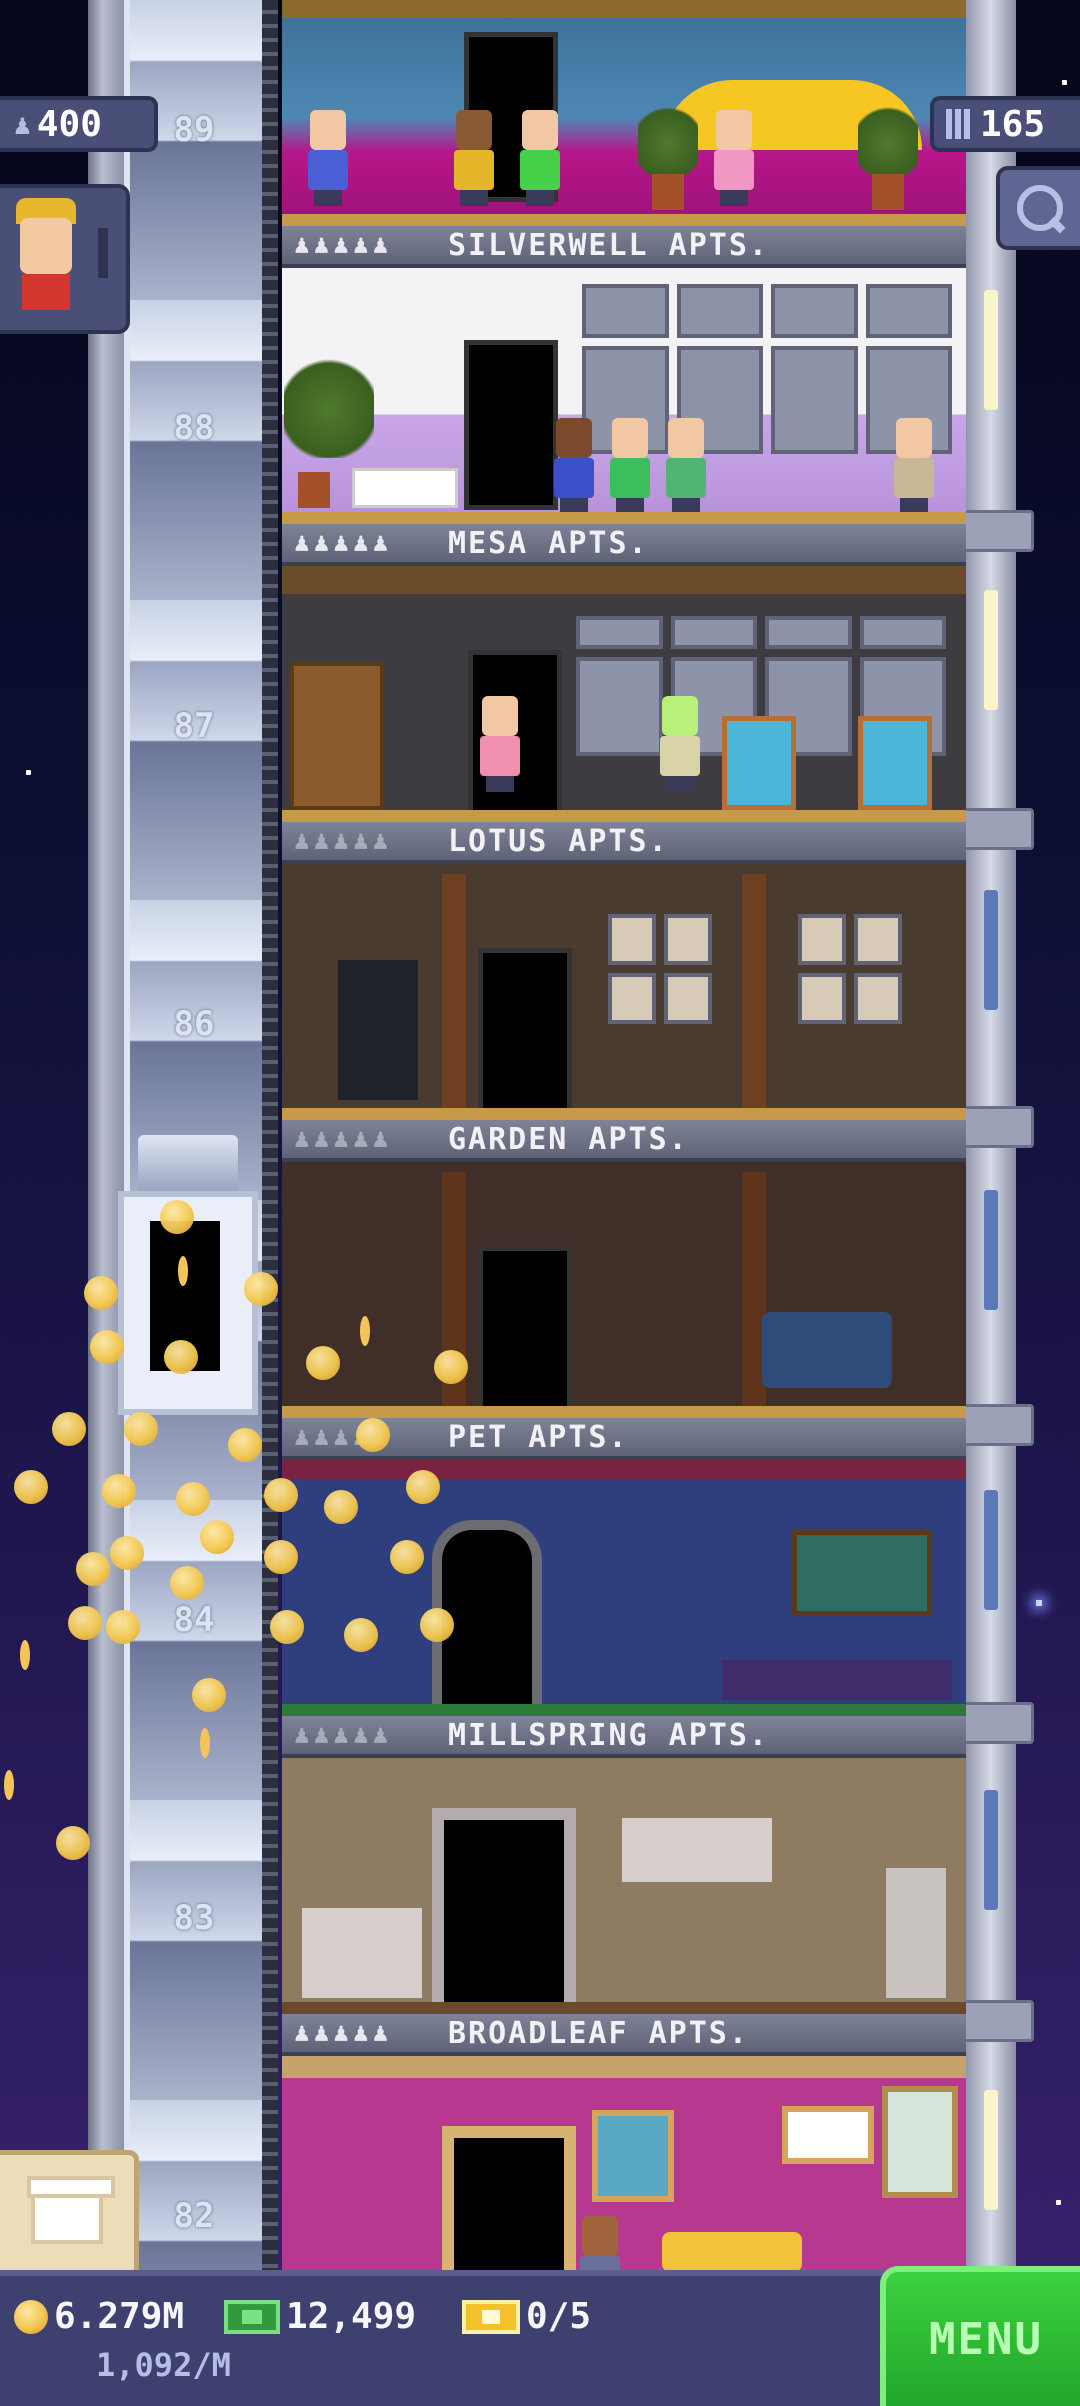 This screenshot has width=1080, height=2406. What do you see at coordinates (351, 2316) in the screenshot?
I see `bux-value: 12,499` at bounding box center [351, 2316].